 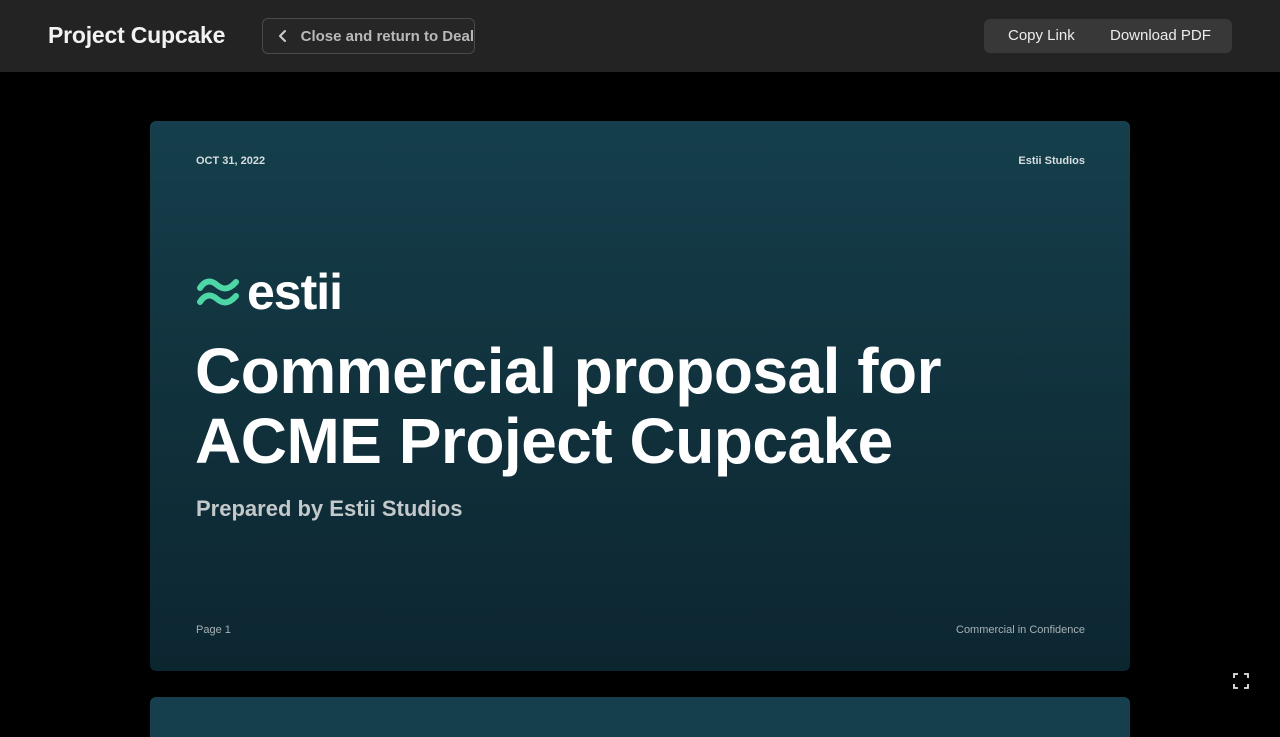 What do you see at coordinates (329, 508) in the screenshot?
I see `prepared-by: Prepared by Estii Studios` at bounding box center [329, 508].